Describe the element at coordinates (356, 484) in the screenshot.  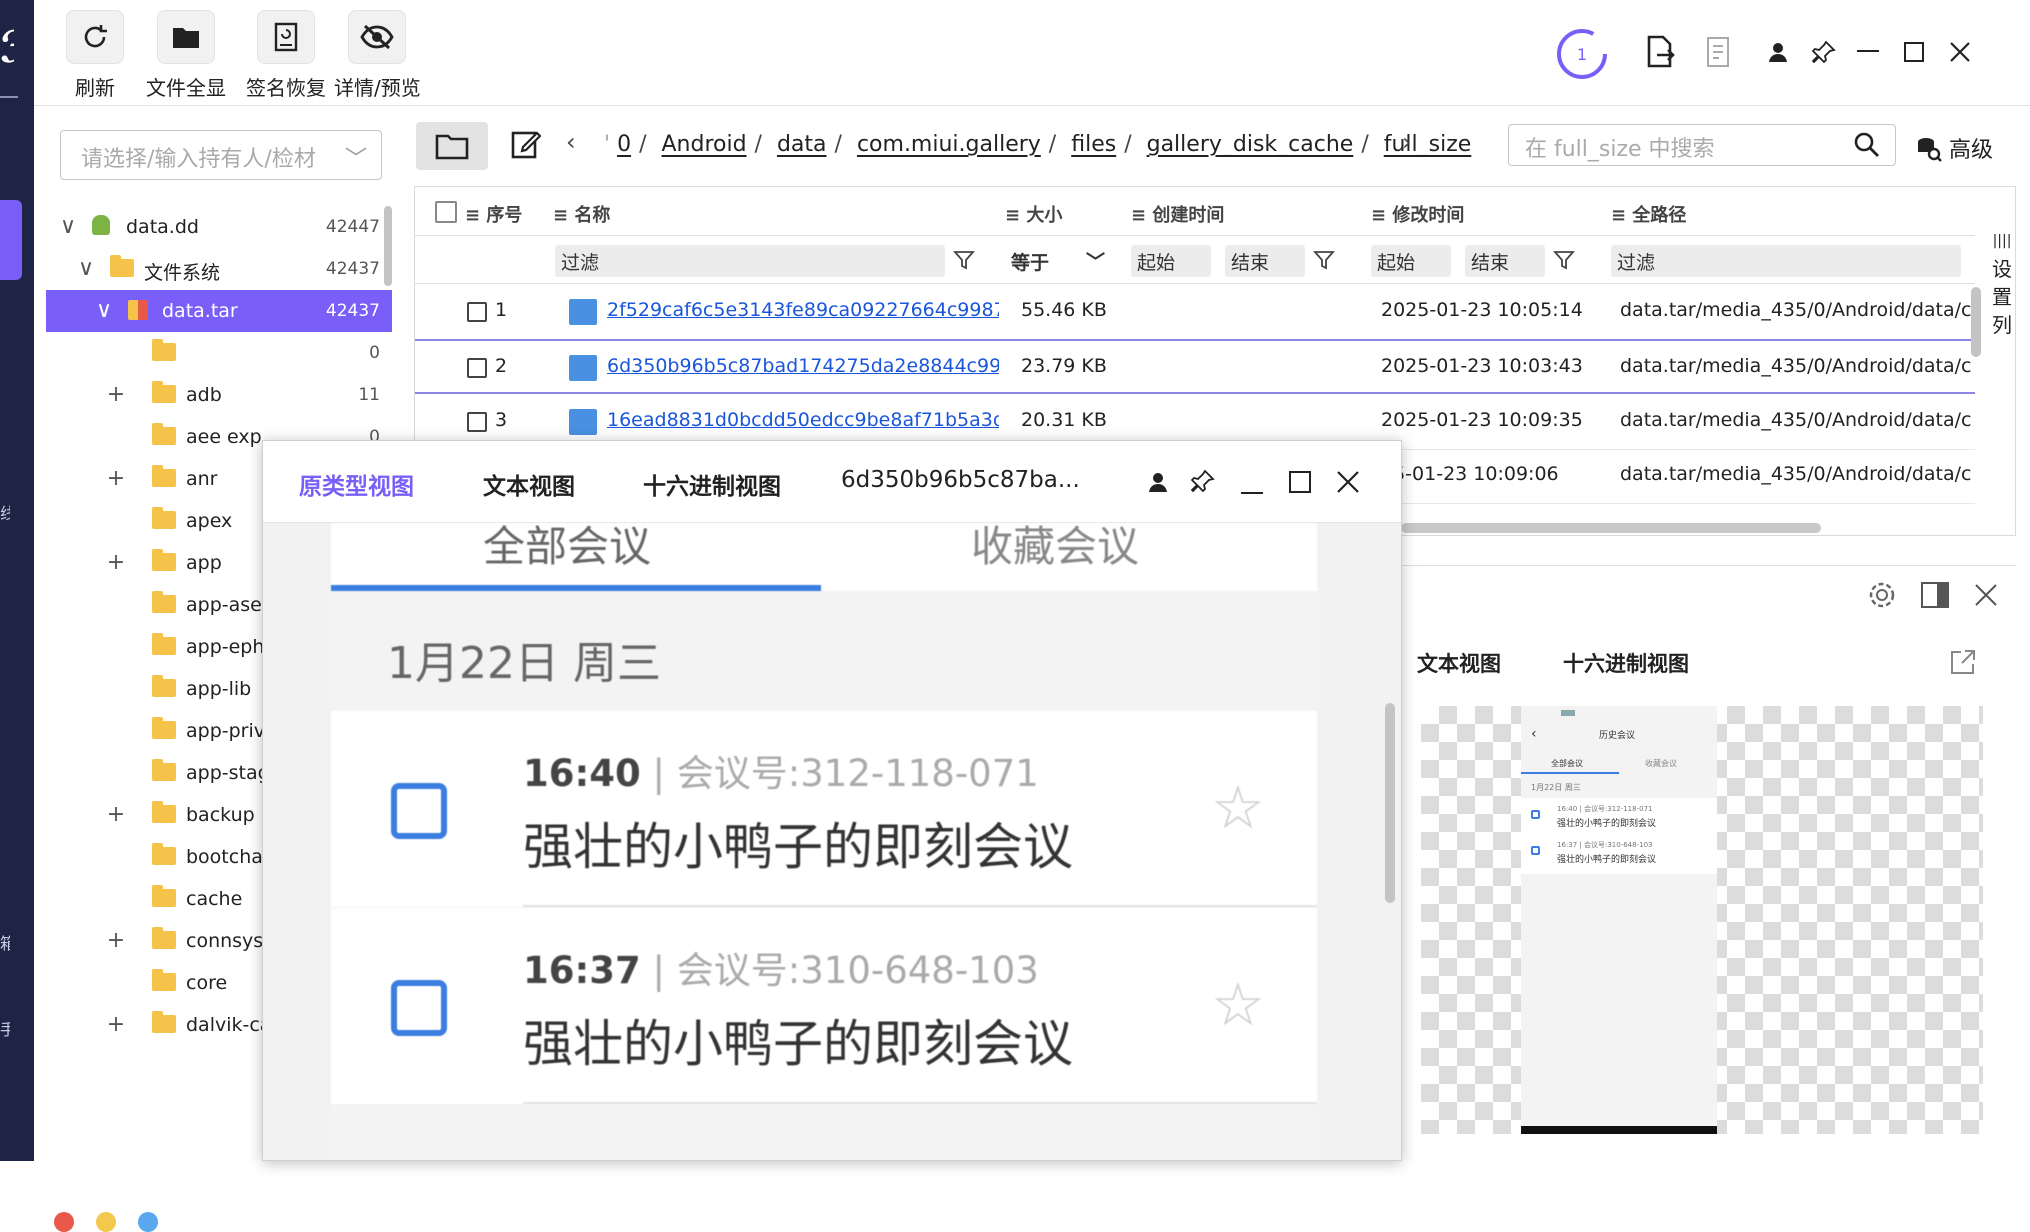
I see `viewer-tab-native: 原类型视图` at that location.